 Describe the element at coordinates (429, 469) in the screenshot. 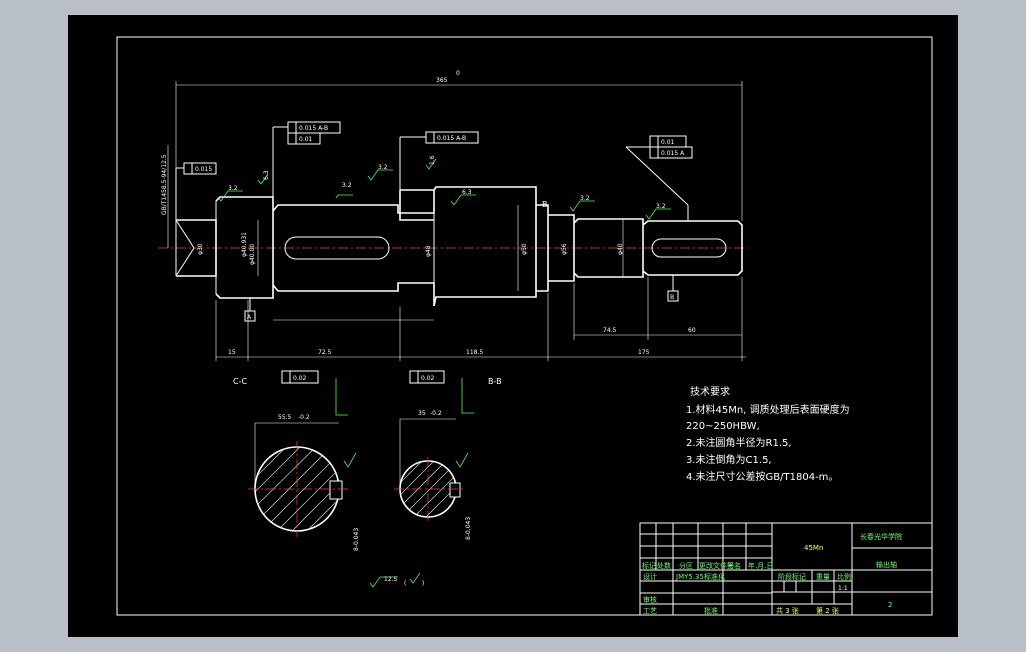

I see `section-bb` at that location.